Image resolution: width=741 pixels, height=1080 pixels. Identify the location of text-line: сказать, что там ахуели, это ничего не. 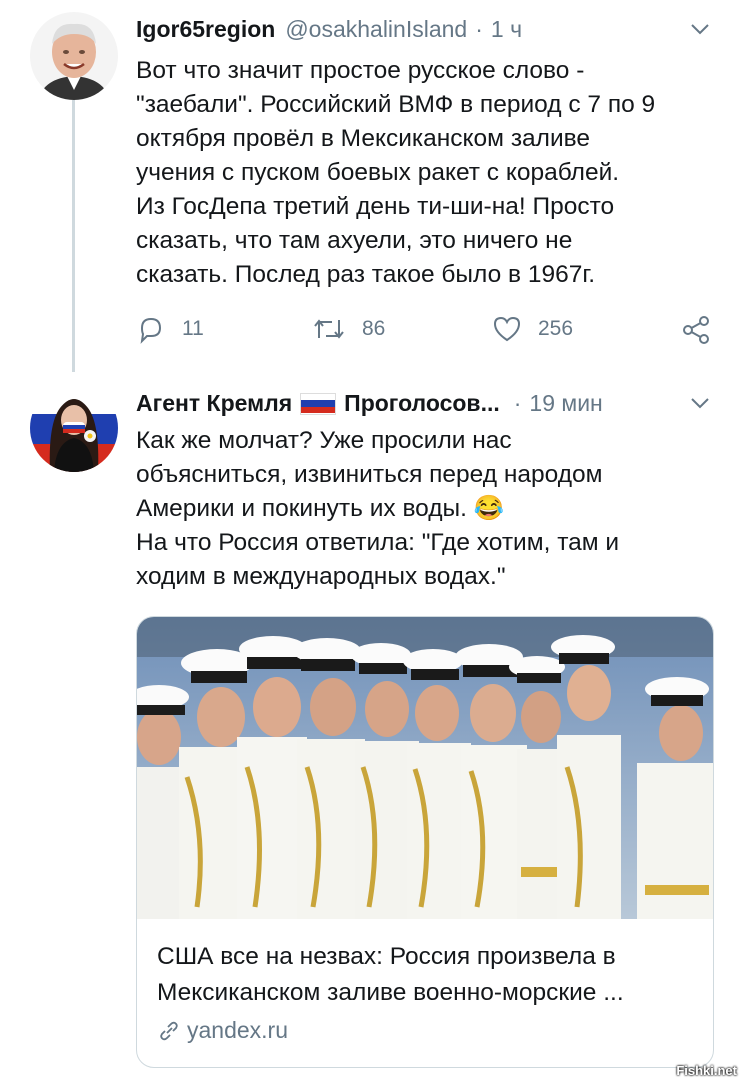
(354, 240).